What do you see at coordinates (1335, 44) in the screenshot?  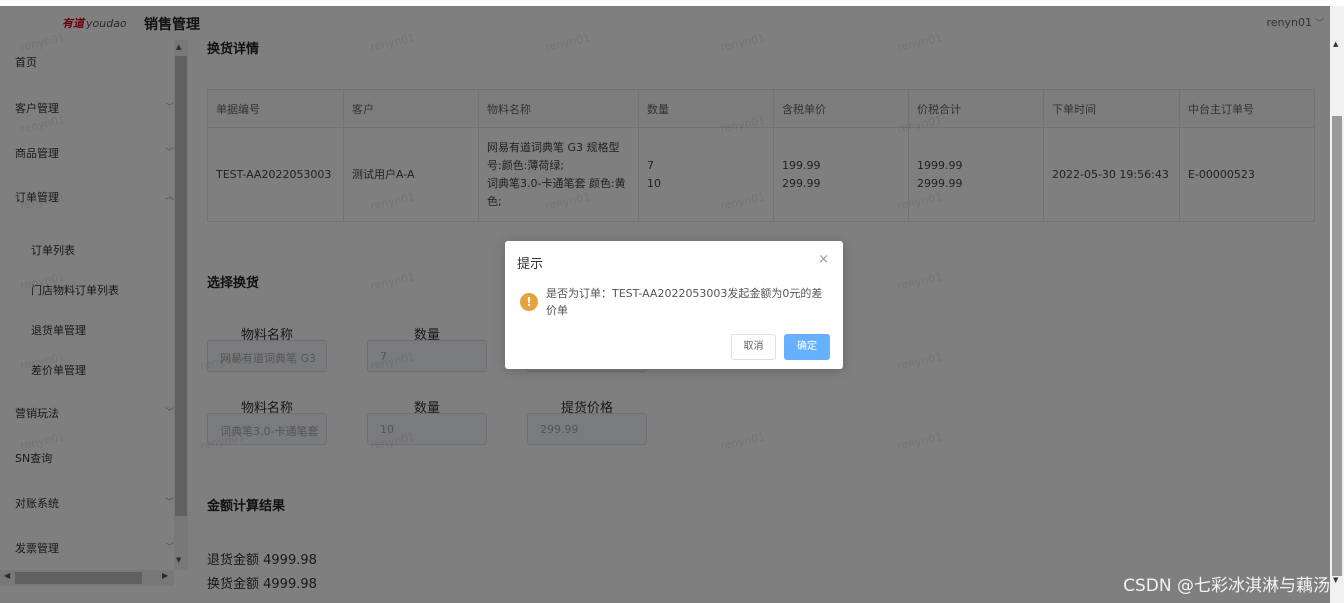 I see `scroll-up-icon: ▲` at bounding box center [1335, 44].